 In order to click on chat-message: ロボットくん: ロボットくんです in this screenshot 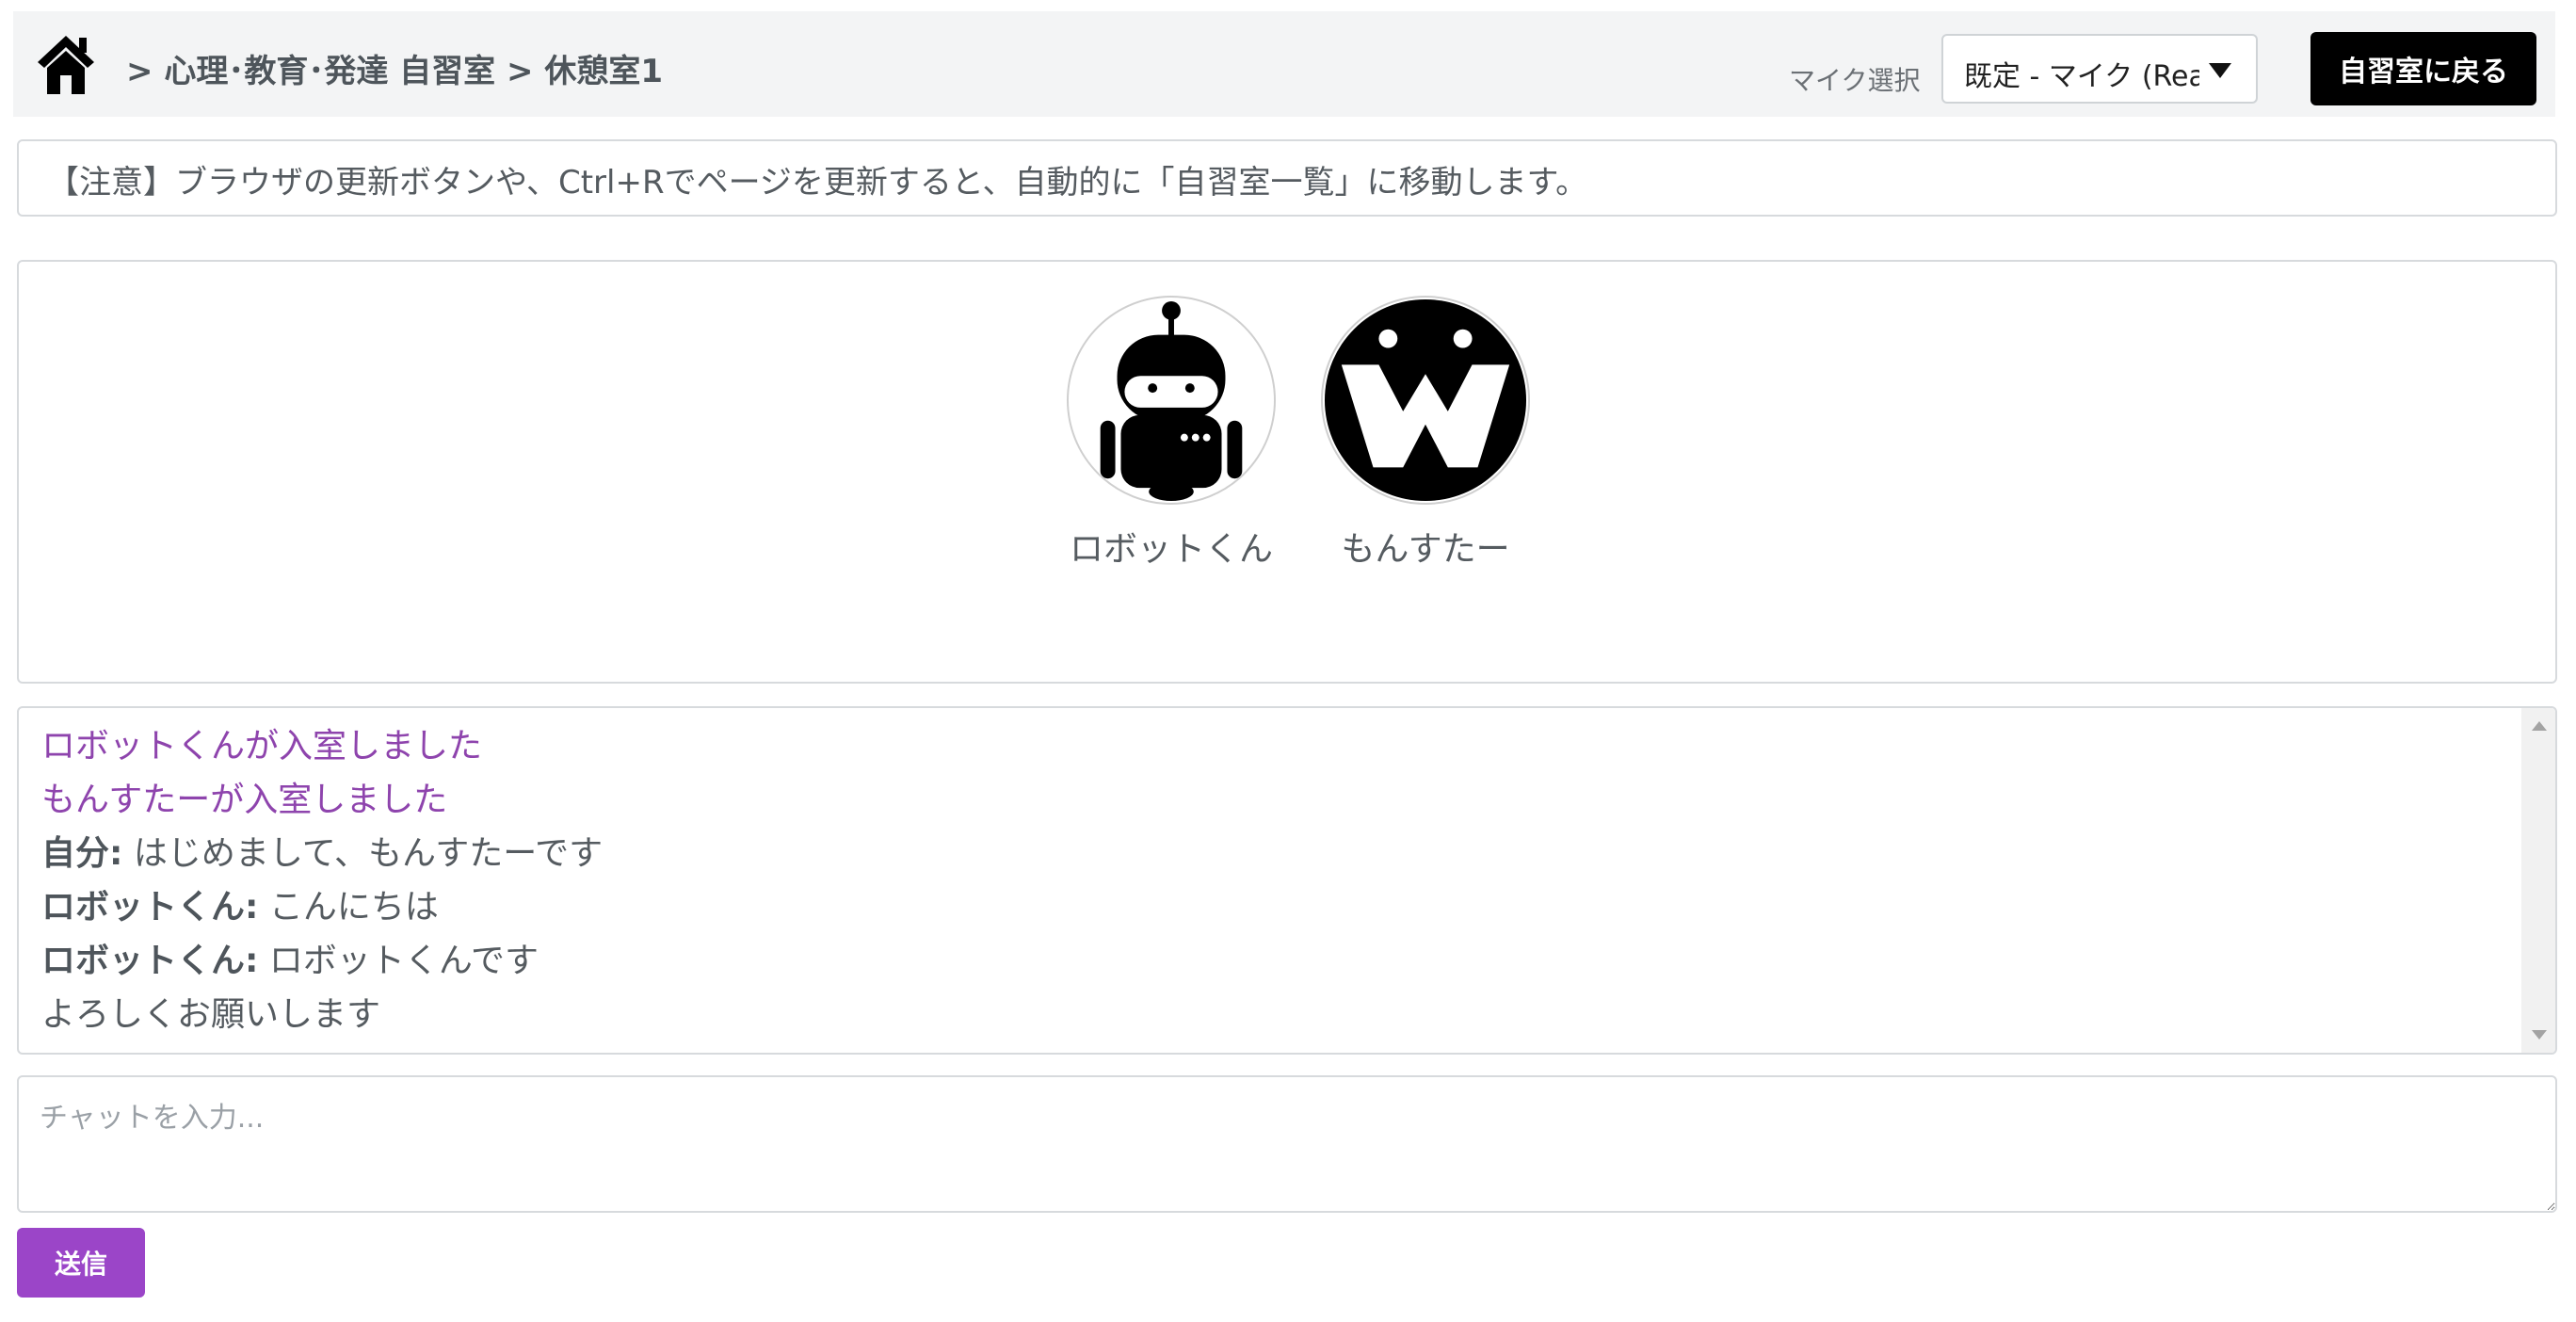, I will do `click(322, 961)`.